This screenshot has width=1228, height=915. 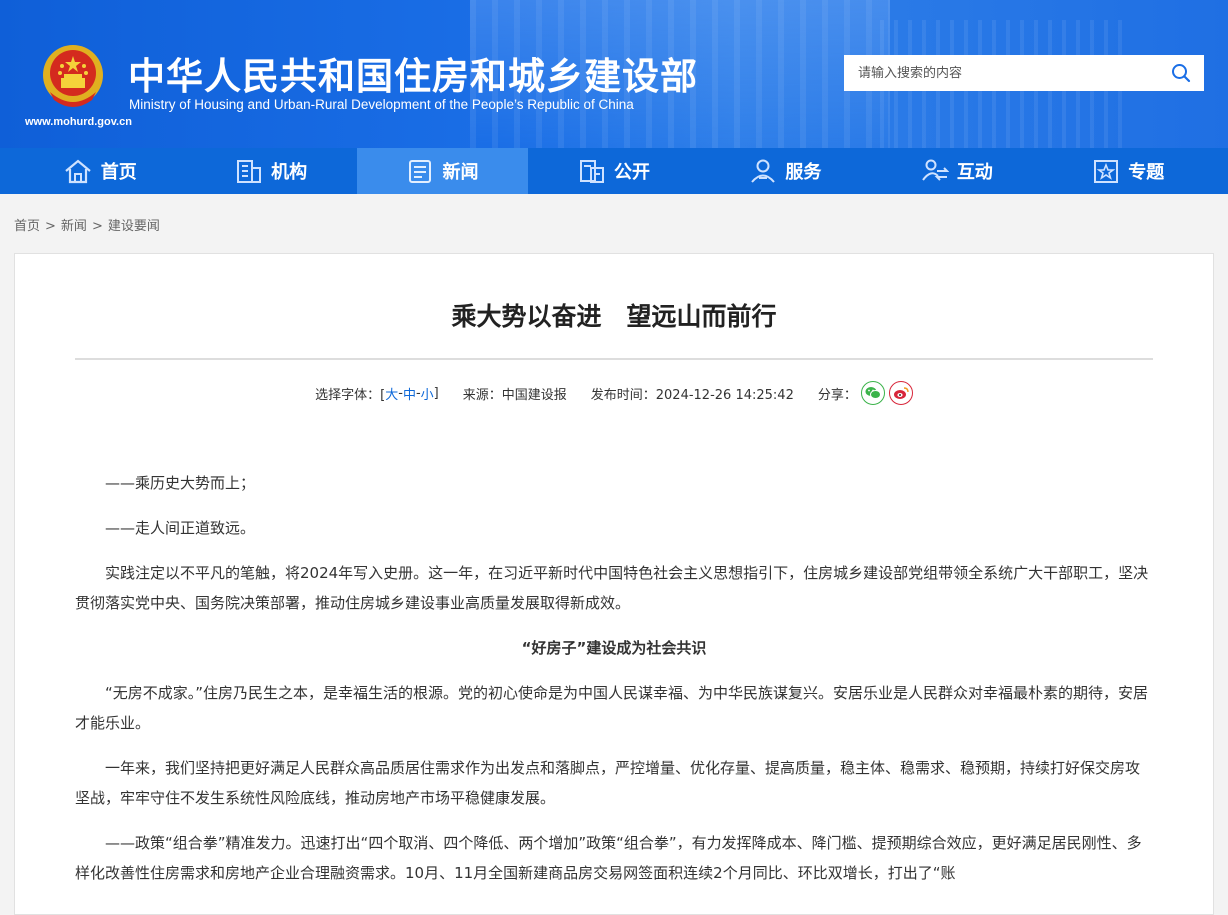 I want to click on site-url: www.mohurd.gov.cn, so click(x=78, y=122).